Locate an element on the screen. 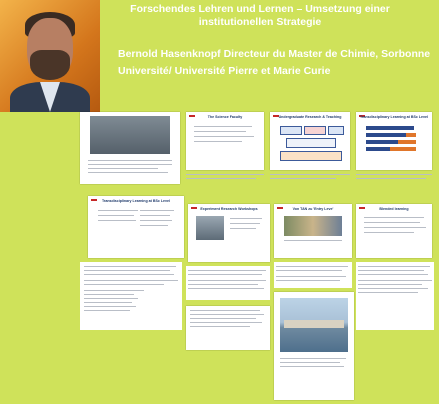  slide-7: Von TAN zu 'Entry Leve' is located at coordinates (313, 231).